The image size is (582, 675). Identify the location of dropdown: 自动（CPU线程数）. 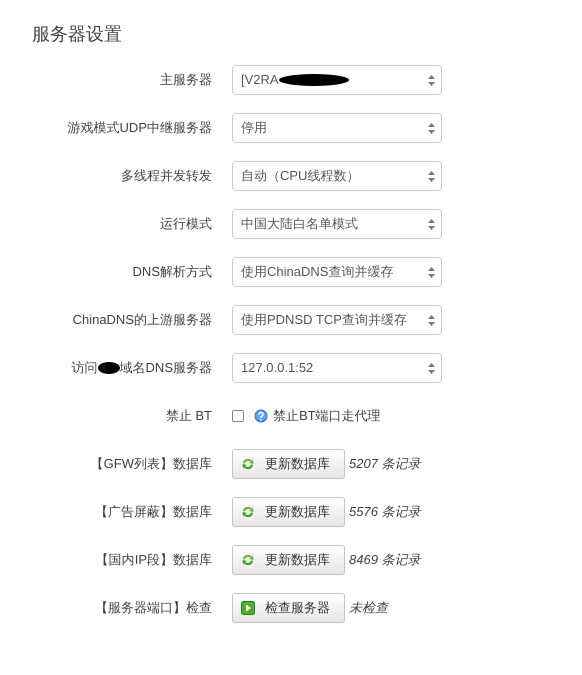
(337, 176).